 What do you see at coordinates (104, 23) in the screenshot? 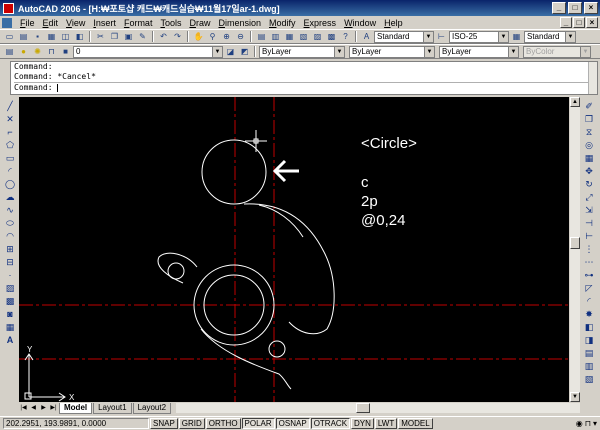
I see `menu-insert: Insert` at bounding box center [104, 23].